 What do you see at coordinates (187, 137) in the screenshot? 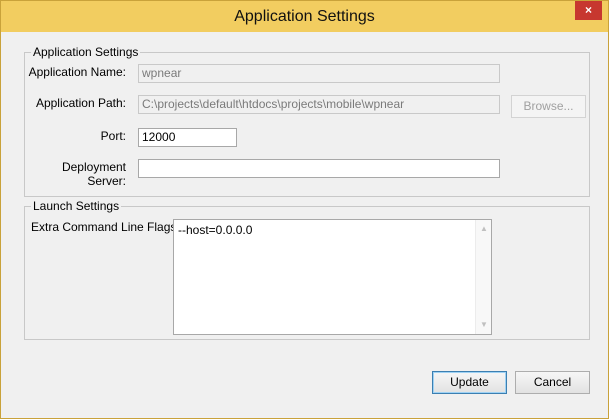
I see `port-input: 12000` at bounding box center [187, 137].